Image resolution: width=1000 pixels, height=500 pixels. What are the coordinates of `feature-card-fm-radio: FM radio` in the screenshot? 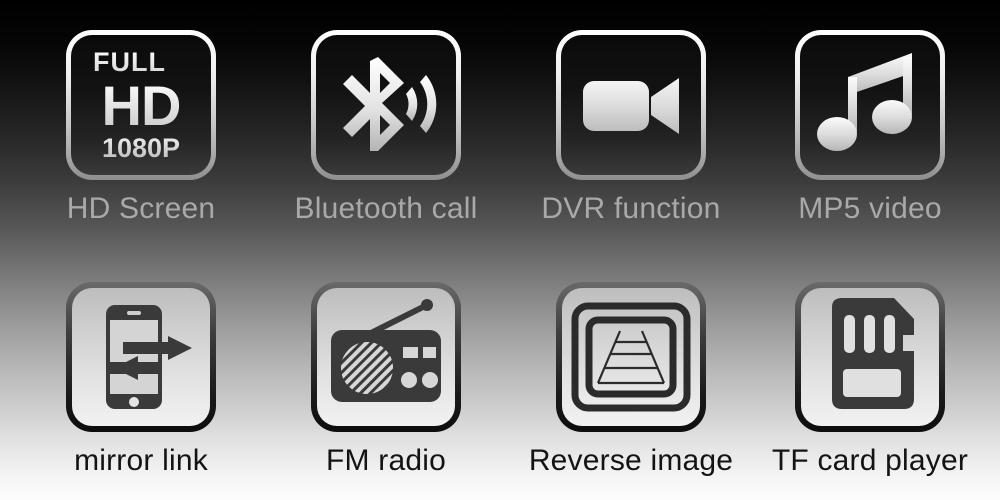 It's located at (386, 379).